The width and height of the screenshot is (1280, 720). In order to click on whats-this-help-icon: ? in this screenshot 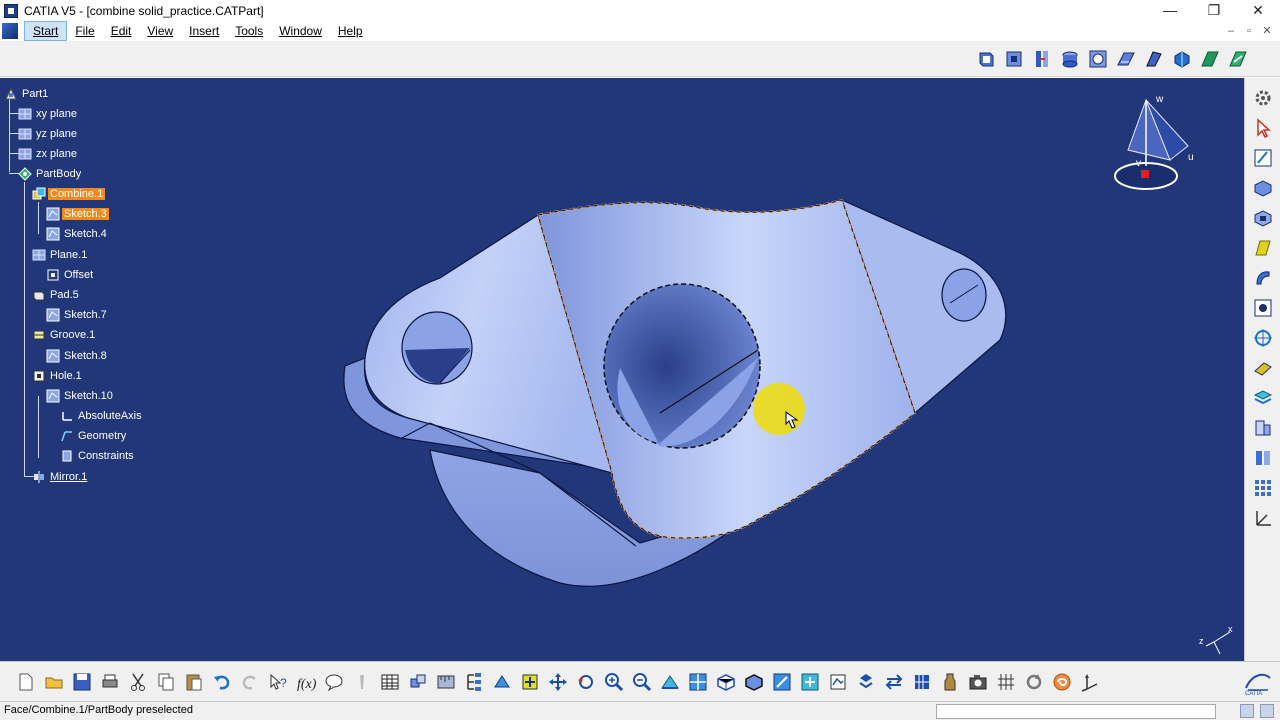, I will do `click(278, 682)`.